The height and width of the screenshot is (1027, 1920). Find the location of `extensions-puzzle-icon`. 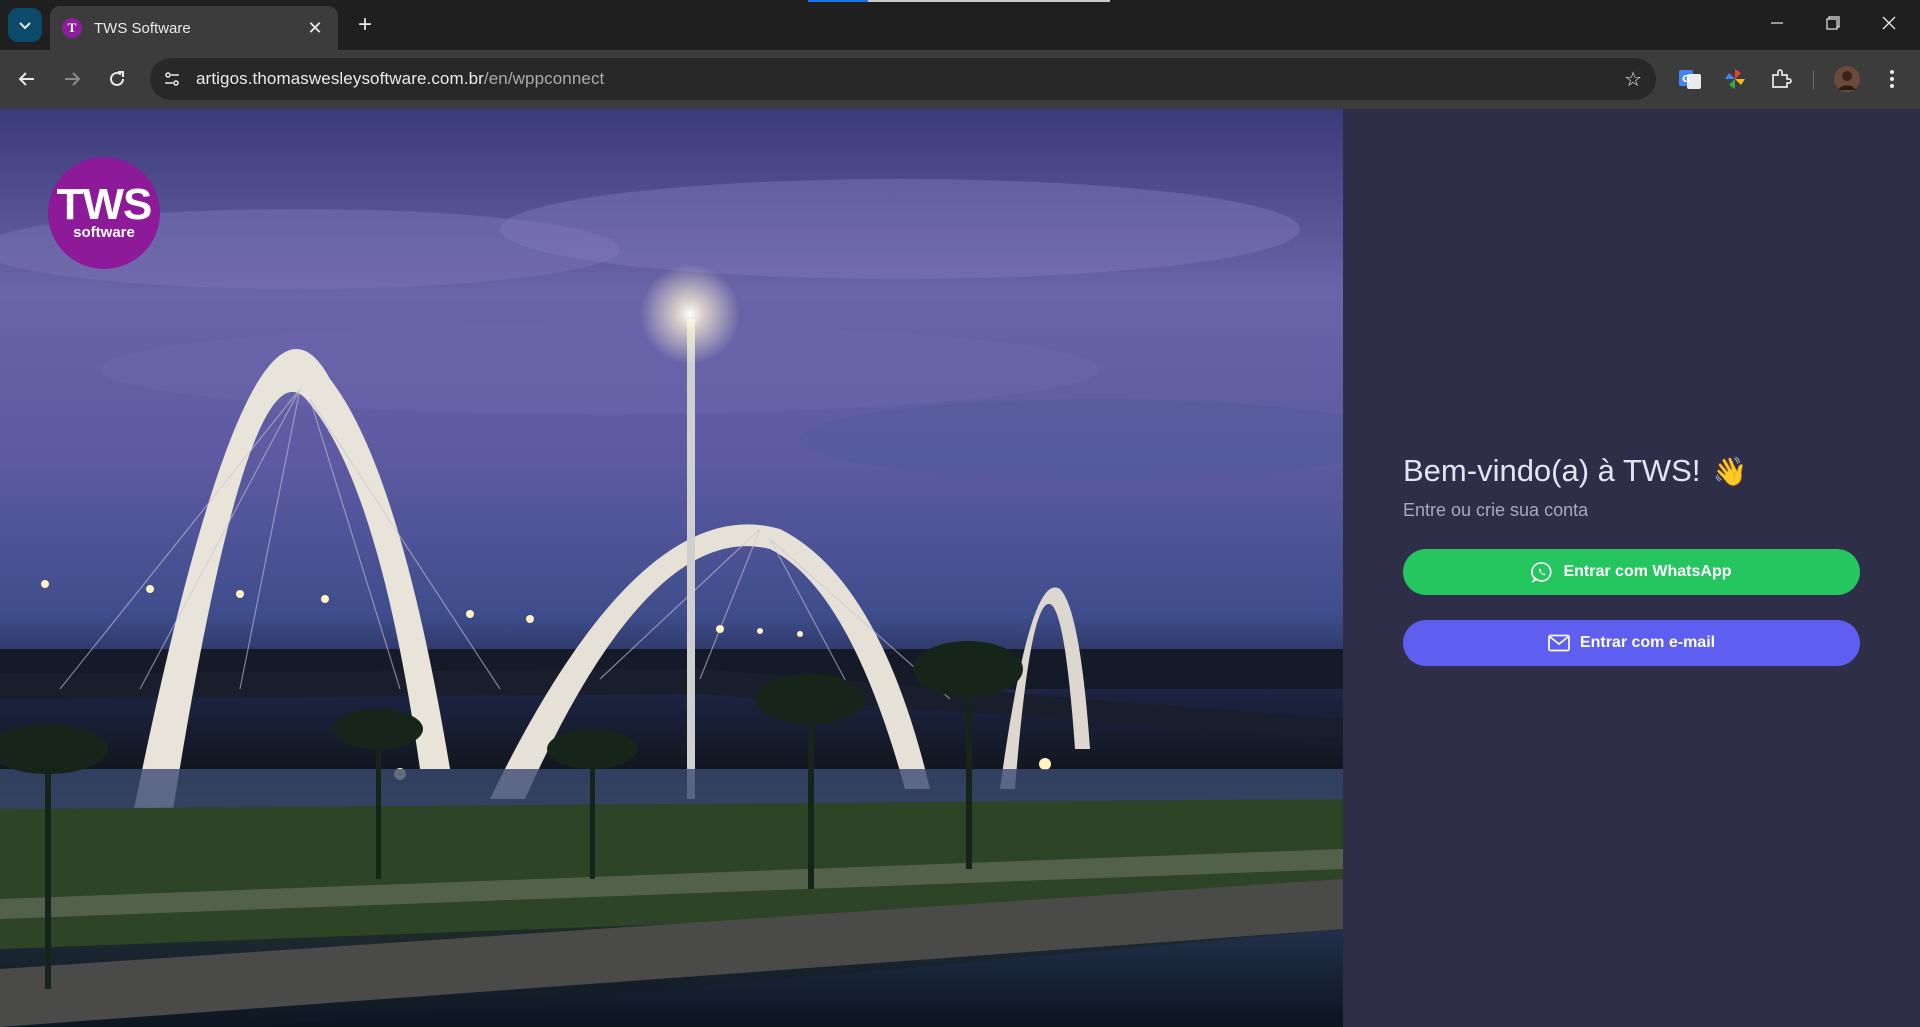

extensions-puzzle-icon is located at coordinates (1781, 79).